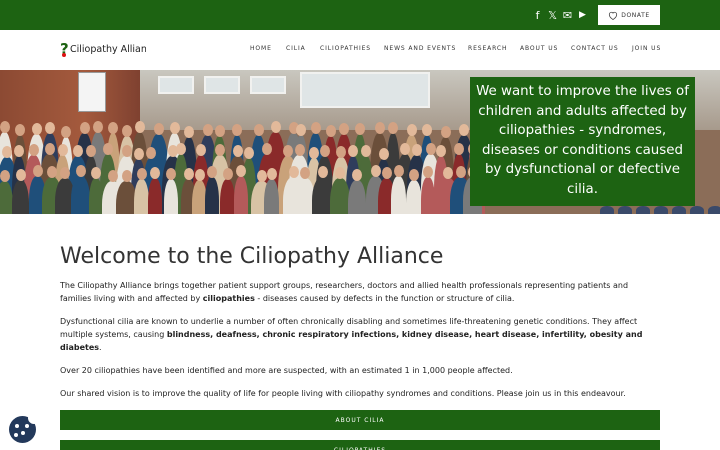  I want to click on donate-button: DONATE, so click(629, 15).